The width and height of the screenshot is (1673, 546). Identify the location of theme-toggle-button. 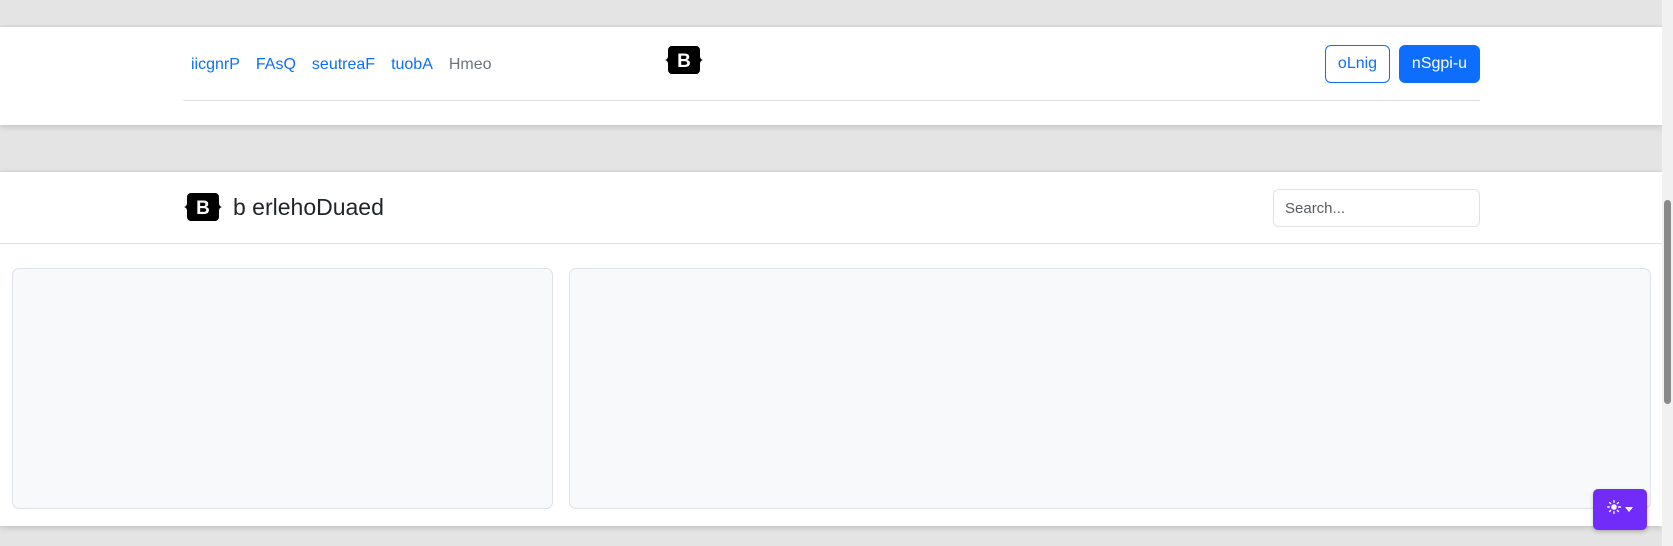
(1620, 509).